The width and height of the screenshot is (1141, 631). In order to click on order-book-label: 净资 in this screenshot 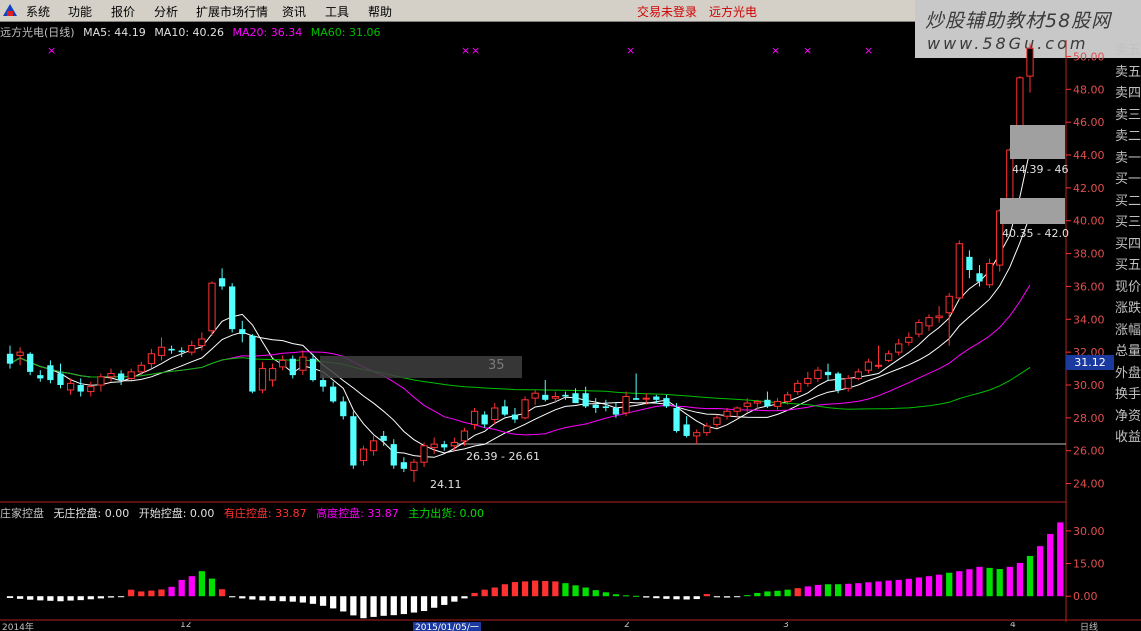, I will do `click(1128, 416)`.